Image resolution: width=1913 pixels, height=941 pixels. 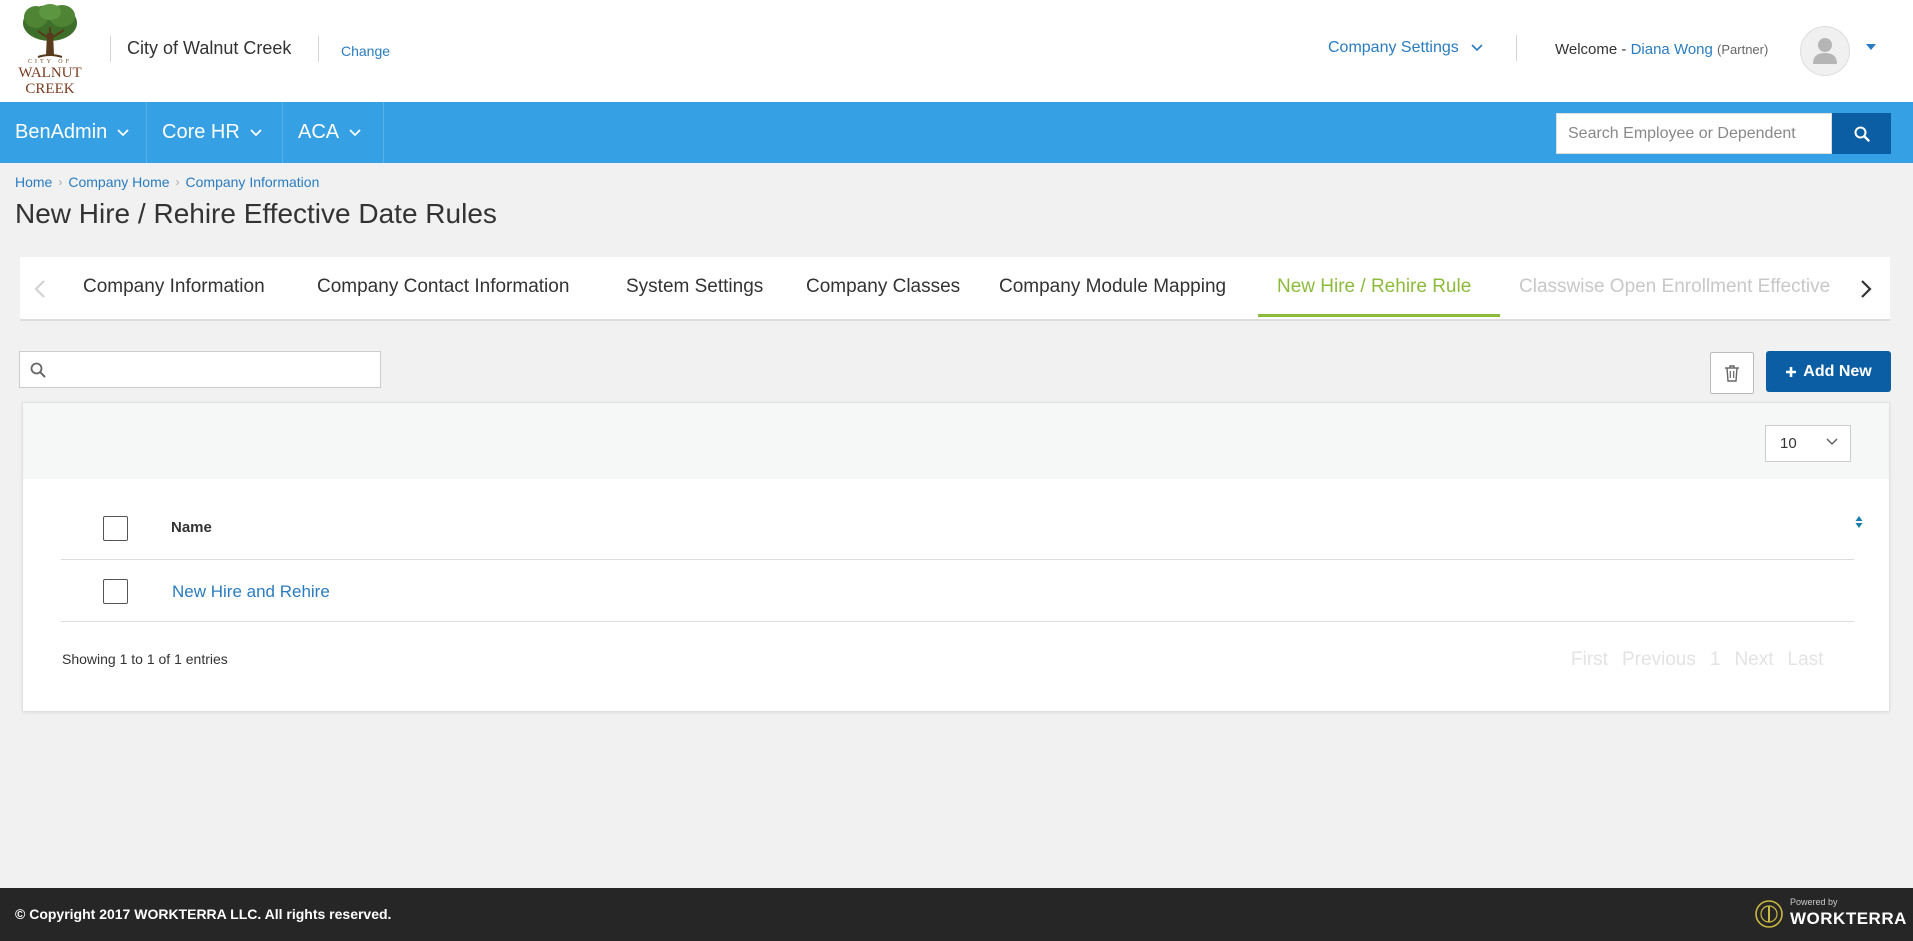 What do you see at coordinates (50, 31) in the screenshot?
I see `tree-logo-icon` at bounding box center [50, 31].